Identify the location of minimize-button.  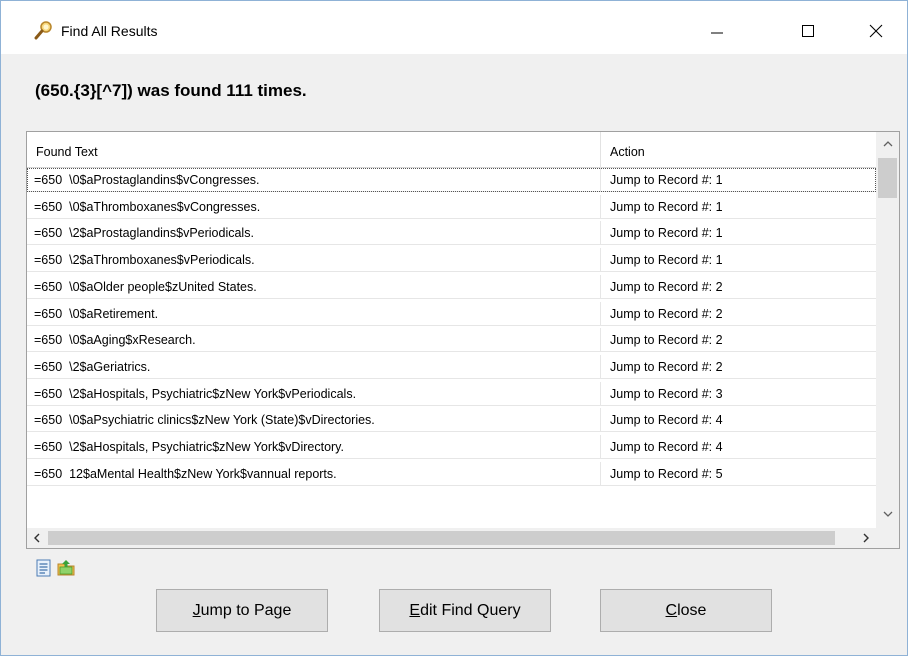
(717, 31).